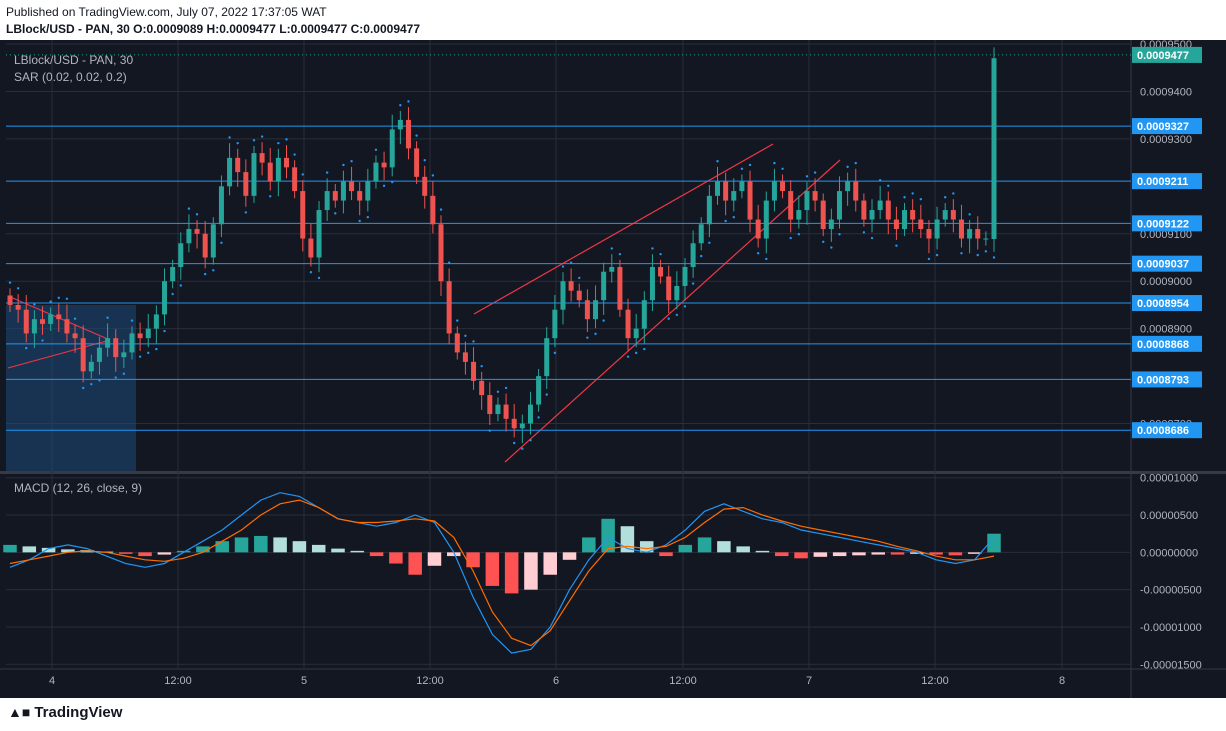  I want to click on price-tick-label: 0.0009300, so click(1166, 140).